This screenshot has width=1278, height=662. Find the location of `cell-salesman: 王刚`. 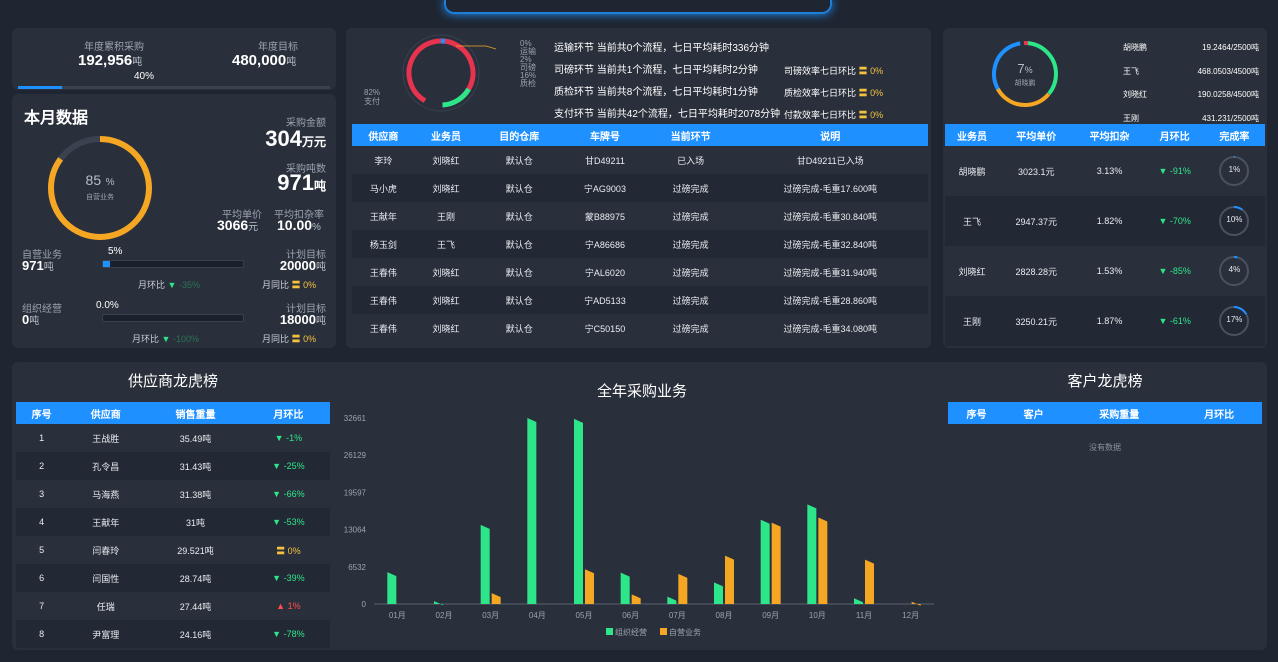

cell-salesman: 王刚 is located at coordinates (446, 216).